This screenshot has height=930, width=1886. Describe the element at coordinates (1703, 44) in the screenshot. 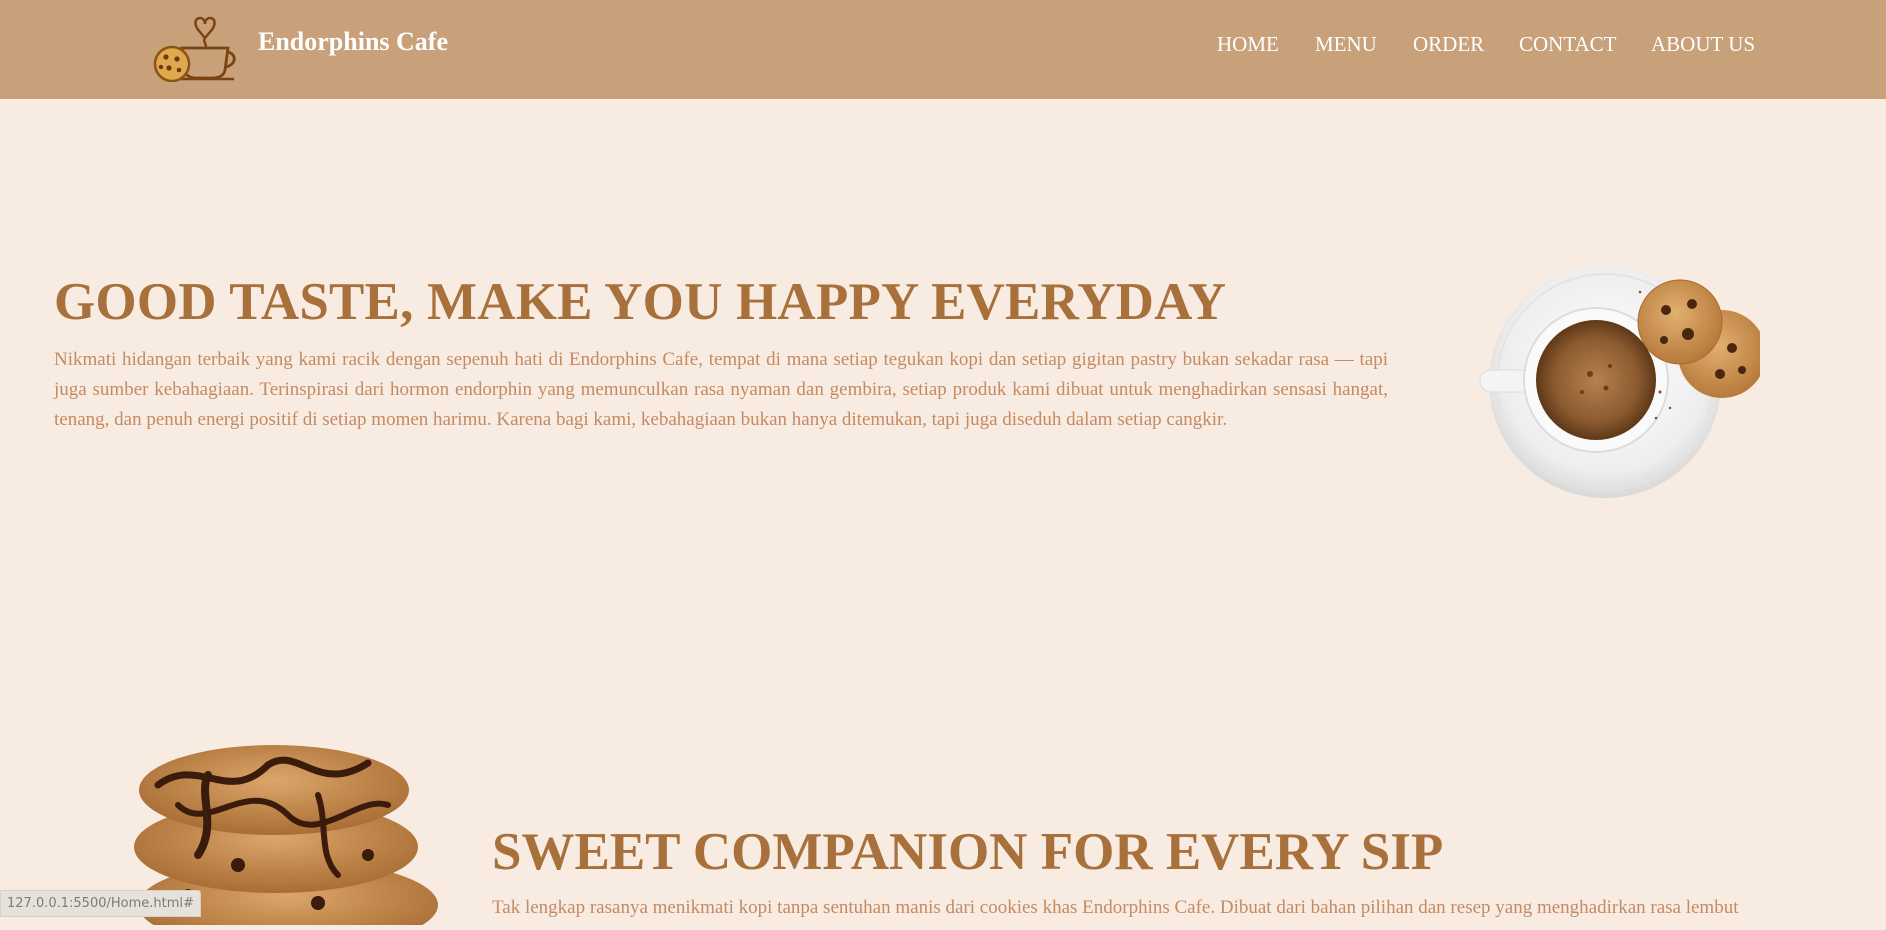

I see `nav-about-us: ABOUT US` at that location.